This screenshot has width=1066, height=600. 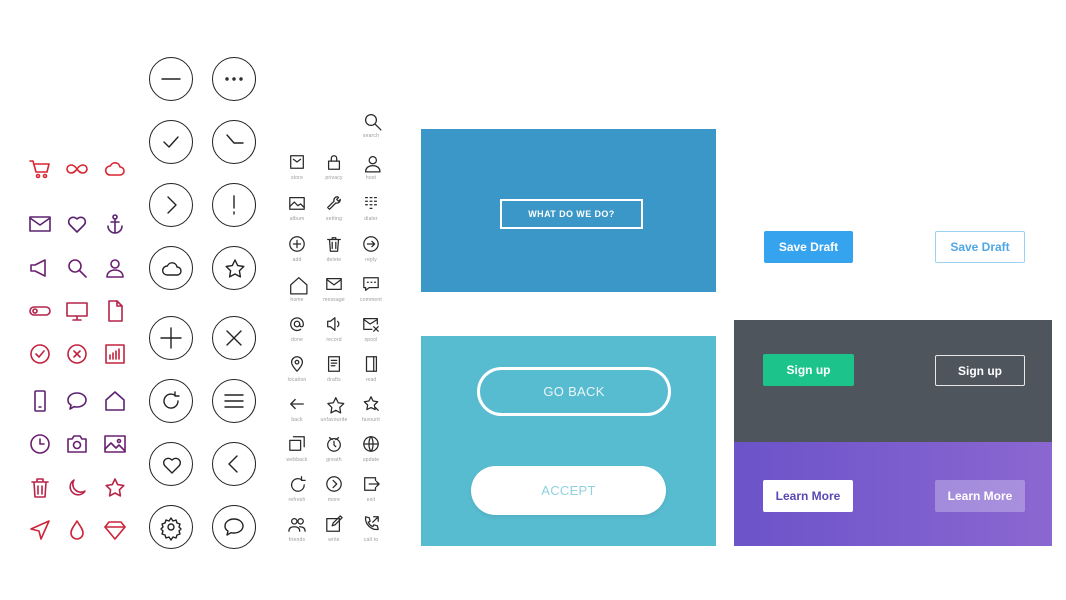 What do you see at coordinates (371, 380) in the screenshot?
I see `small-icon-label: read` at bounding box center [371, 380].